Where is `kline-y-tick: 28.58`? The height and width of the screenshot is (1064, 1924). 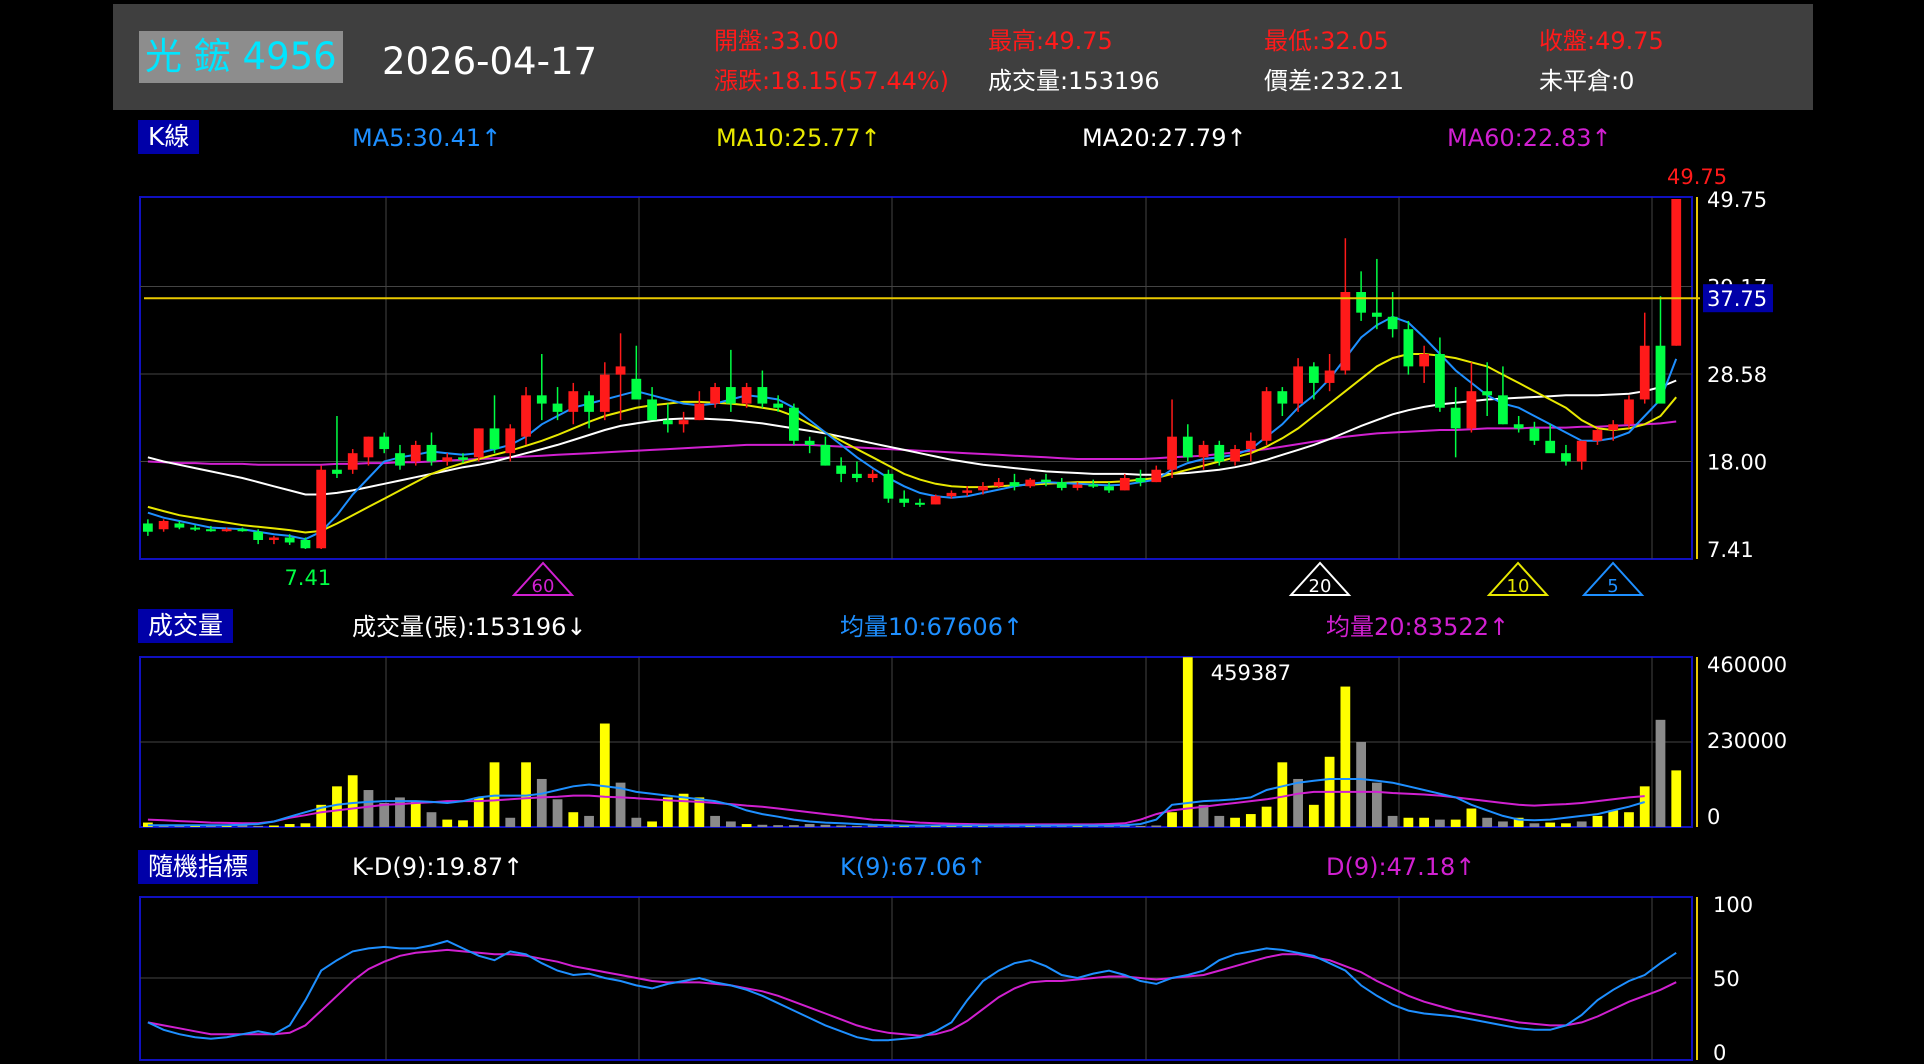
kline-y-tick: 28.58 is located at coordinates (1737, 375).